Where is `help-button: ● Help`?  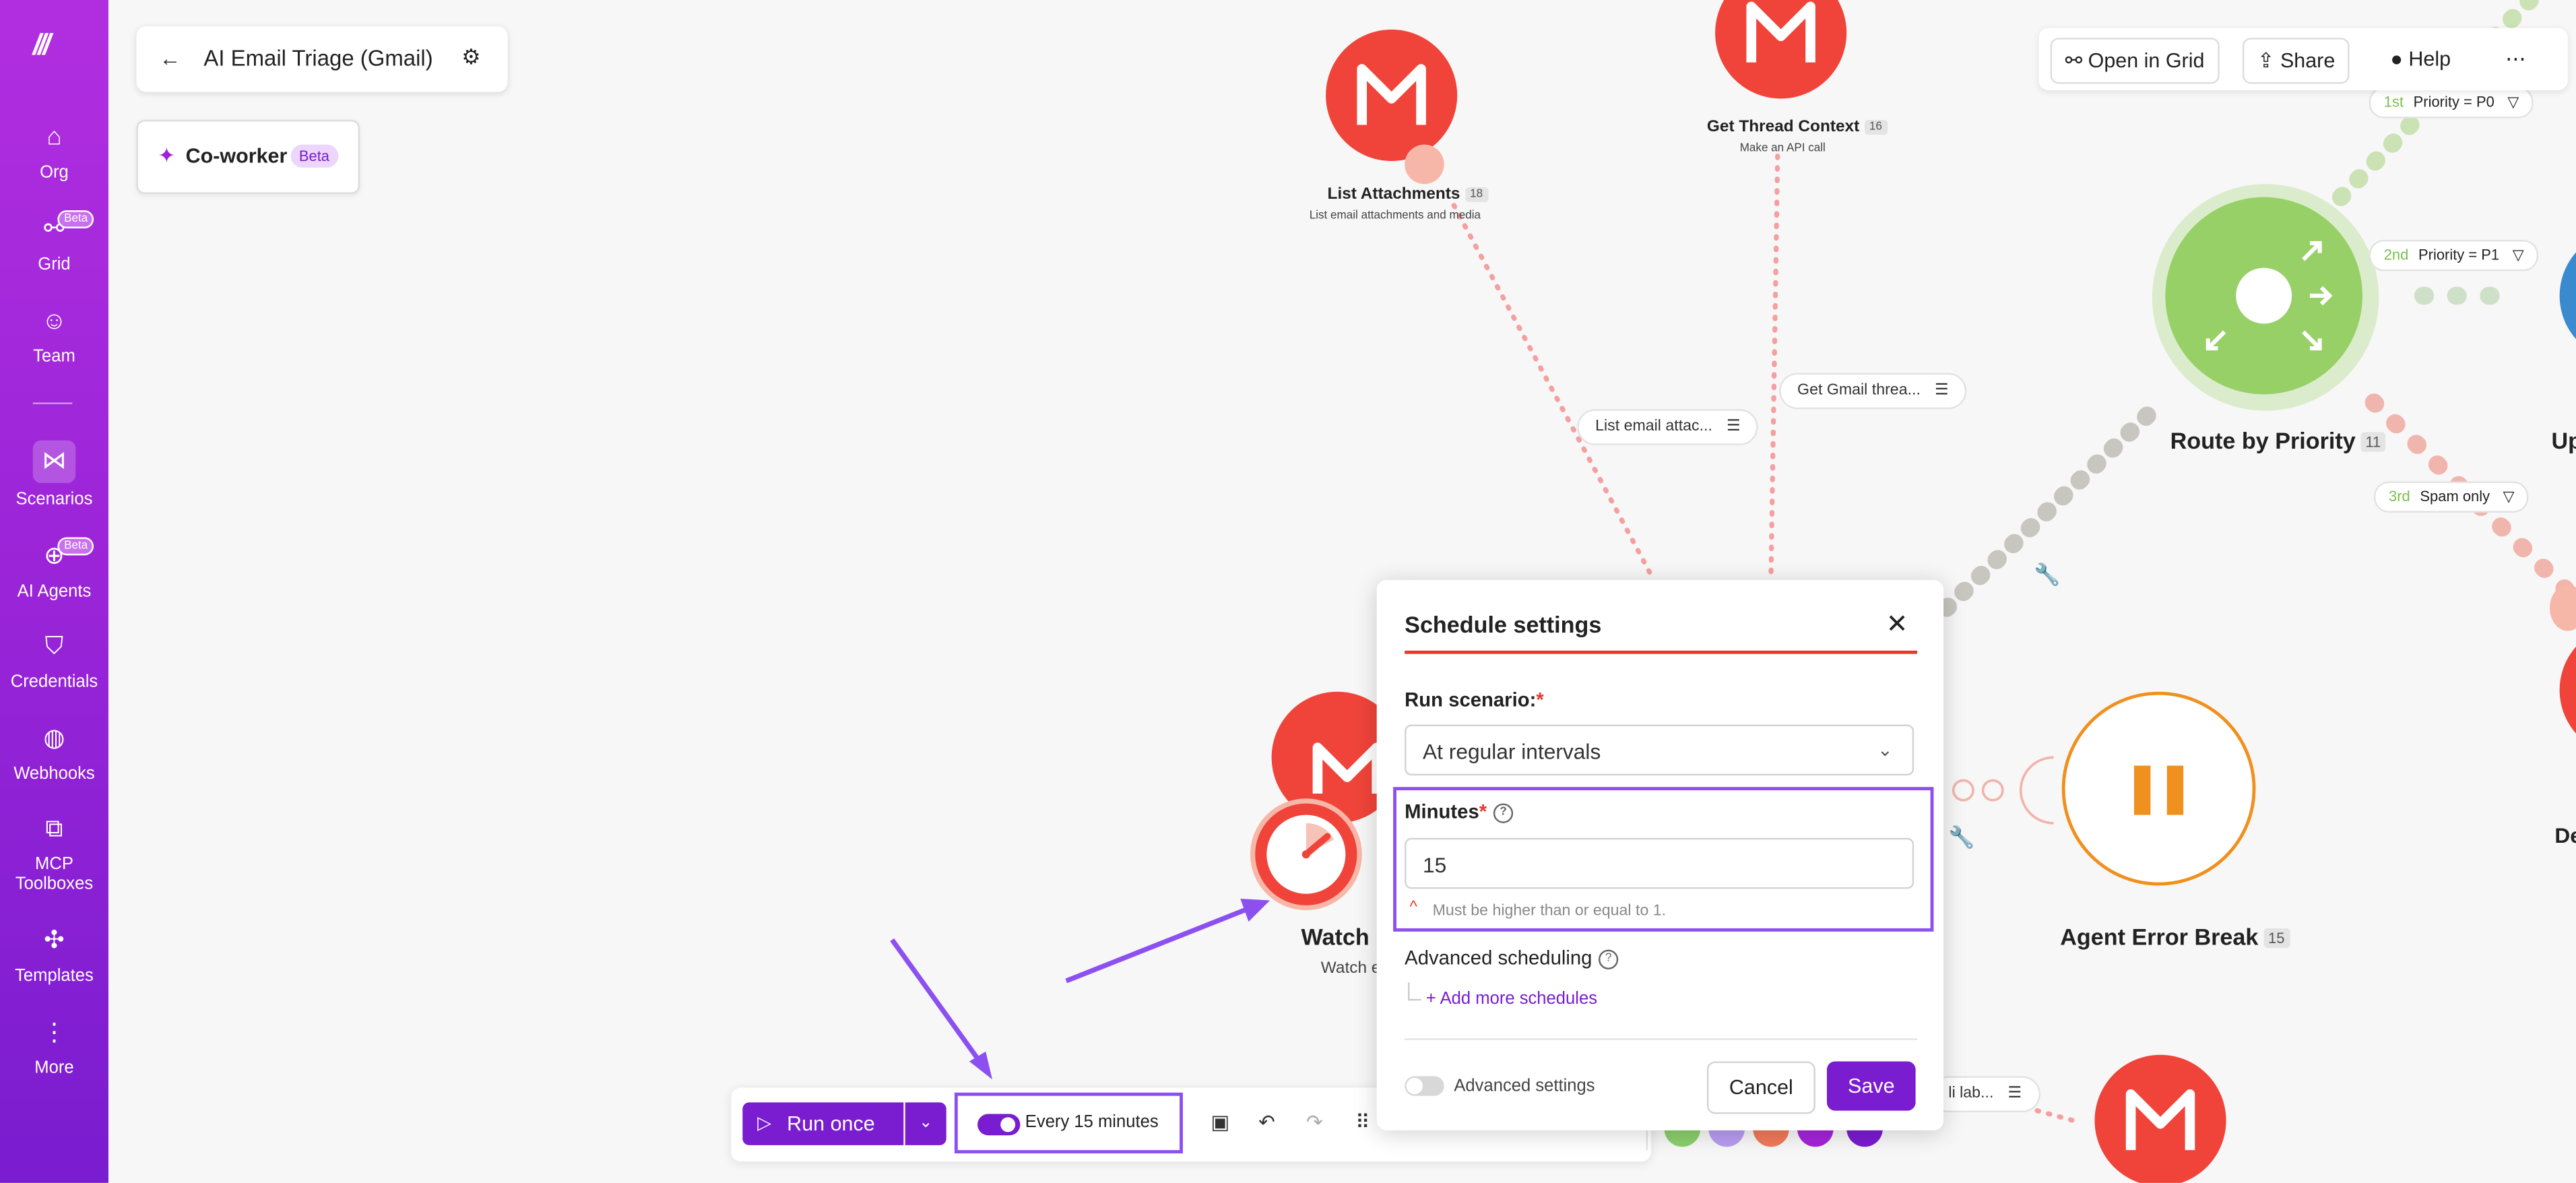 help-button: ● Help is located at coordinates (2420, 59).